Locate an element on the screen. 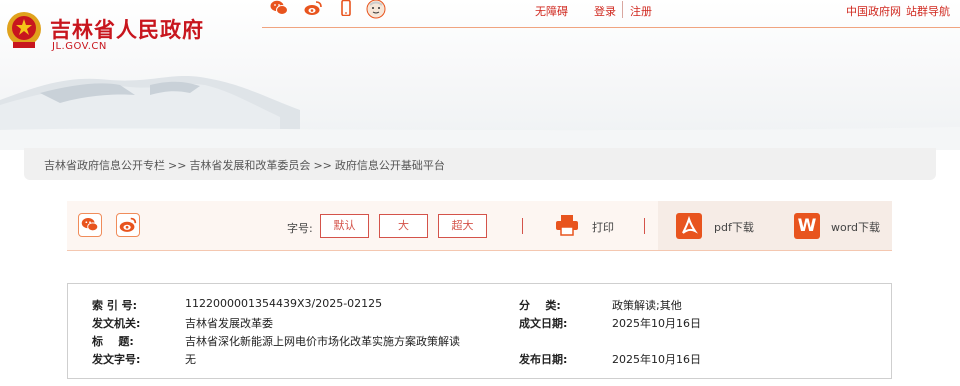 The height and width of the screenshot is (386, 960). pdf-icon is located at coordinates (689, 226).